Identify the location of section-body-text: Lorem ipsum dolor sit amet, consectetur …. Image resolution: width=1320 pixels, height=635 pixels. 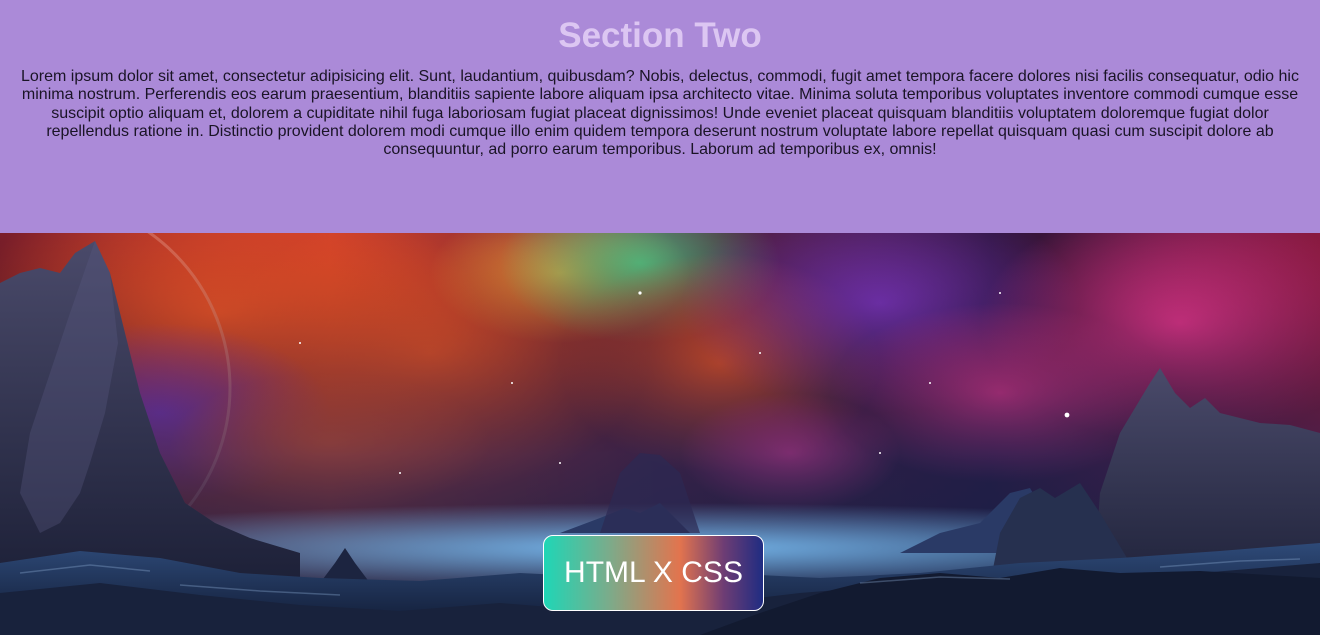
(660, 113).